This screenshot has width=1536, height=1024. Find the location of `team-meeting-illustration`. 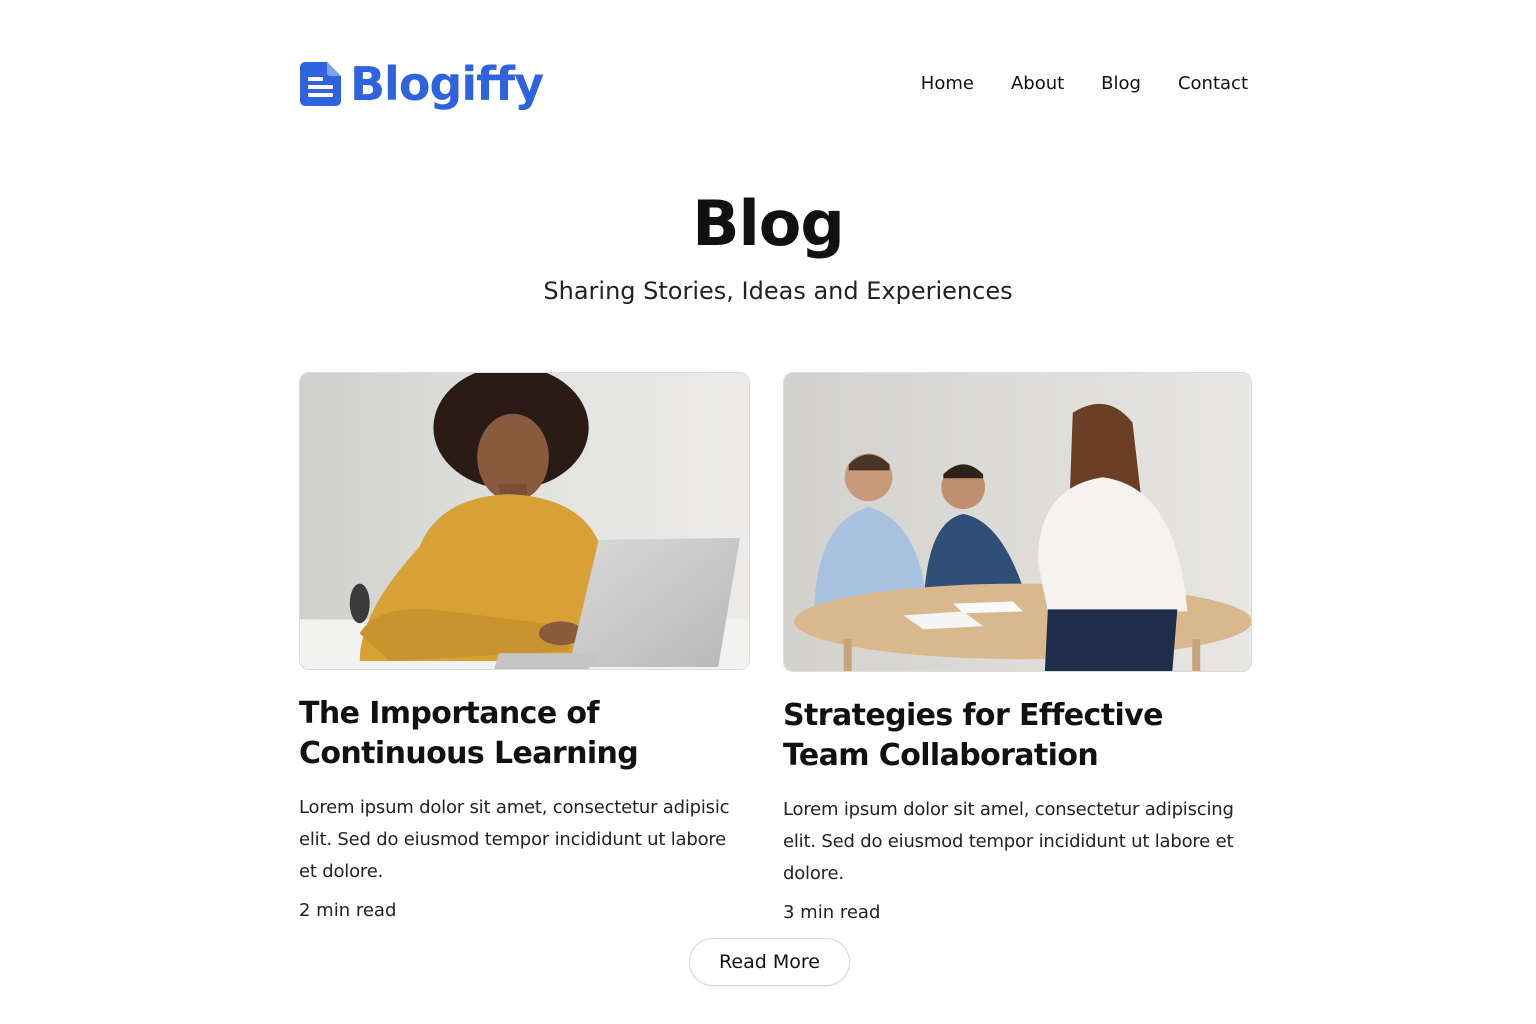

team-meeting-illustration is located at coordinates (1017, 522).